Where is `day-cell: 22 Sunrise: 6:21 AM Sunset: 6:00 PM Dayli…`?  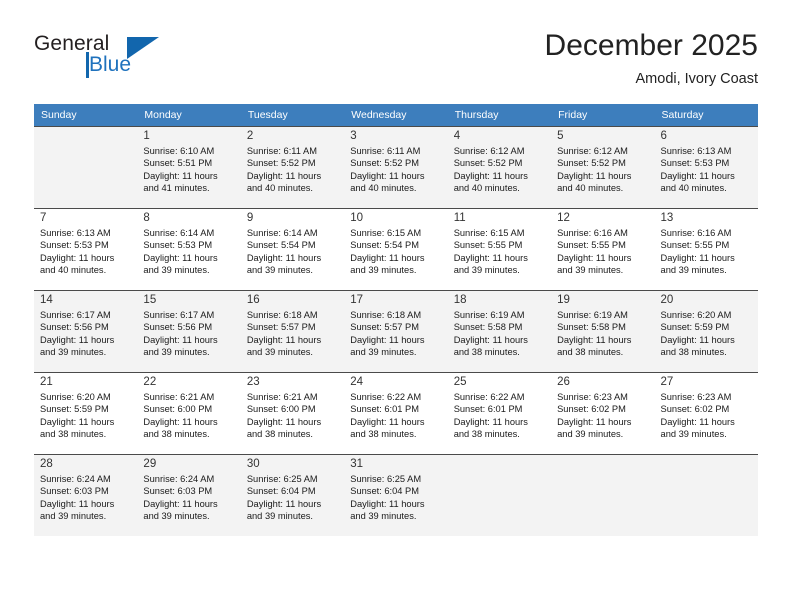 day-cell: 22 Sunrise: 6:21 AM Sunset: 6:00 PM Dayli… is located at coordinates (189, 413).